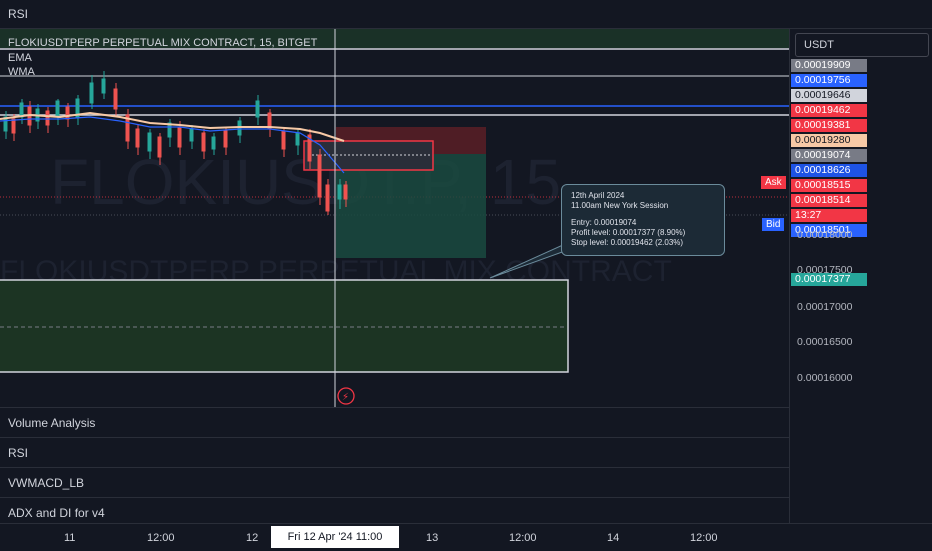 The image size is (932, 551). I want to click on price-label: 0.00018515, so click(829, 185).